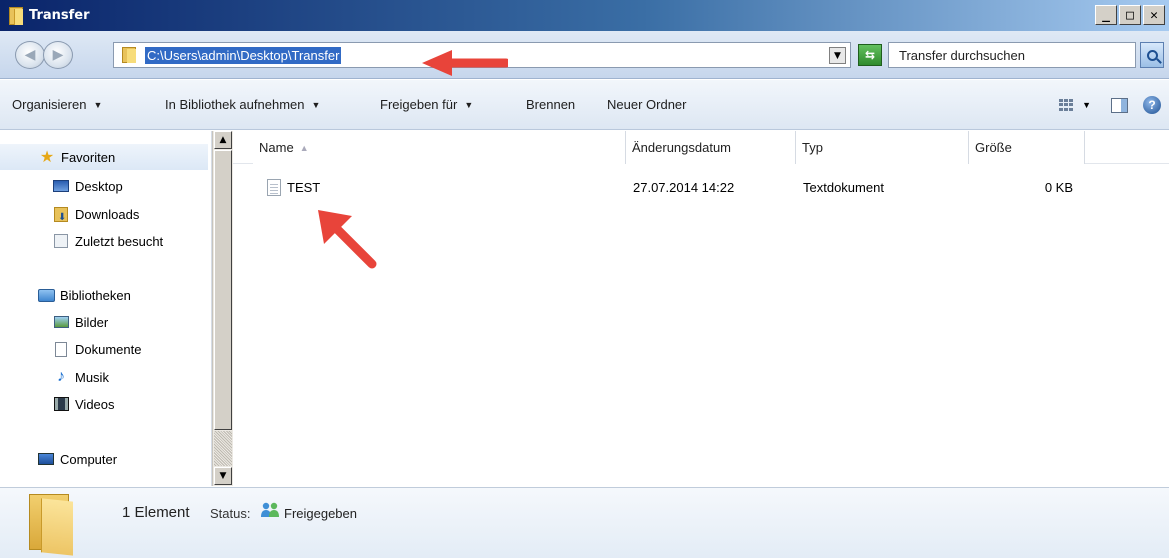 Image resolution: width=1169 pixels, height=558 pixels. What do you see at coordinates (99, 186) in the screenshot?
I see `sidebar-item-label: Desktop` at bounding box center [99, 186].